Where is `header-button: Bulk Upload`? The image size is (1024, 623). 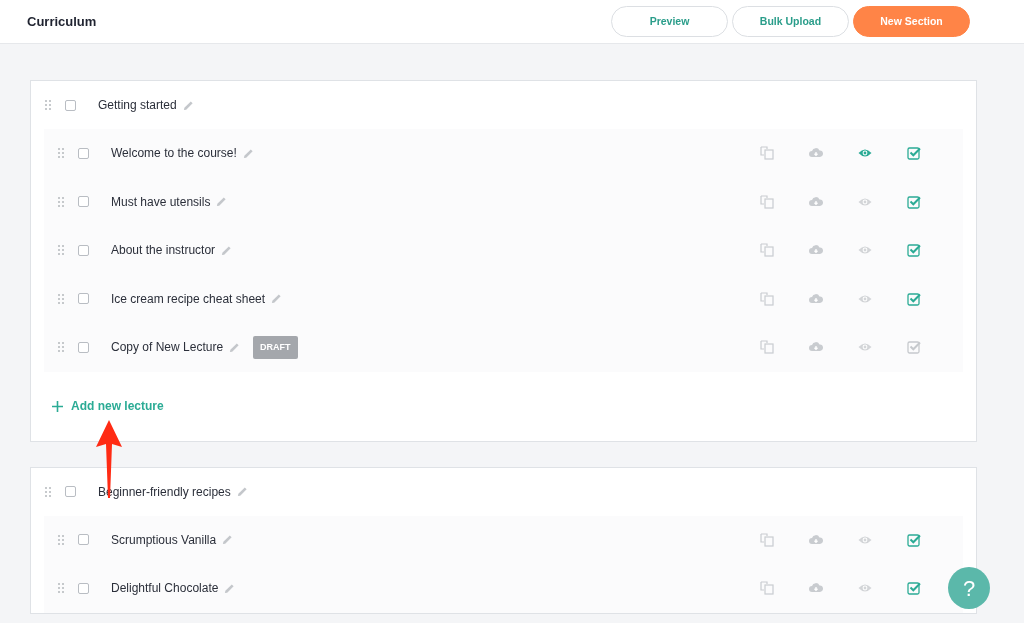 header-button: Bulk Upload is located at coordinates (790, 21).